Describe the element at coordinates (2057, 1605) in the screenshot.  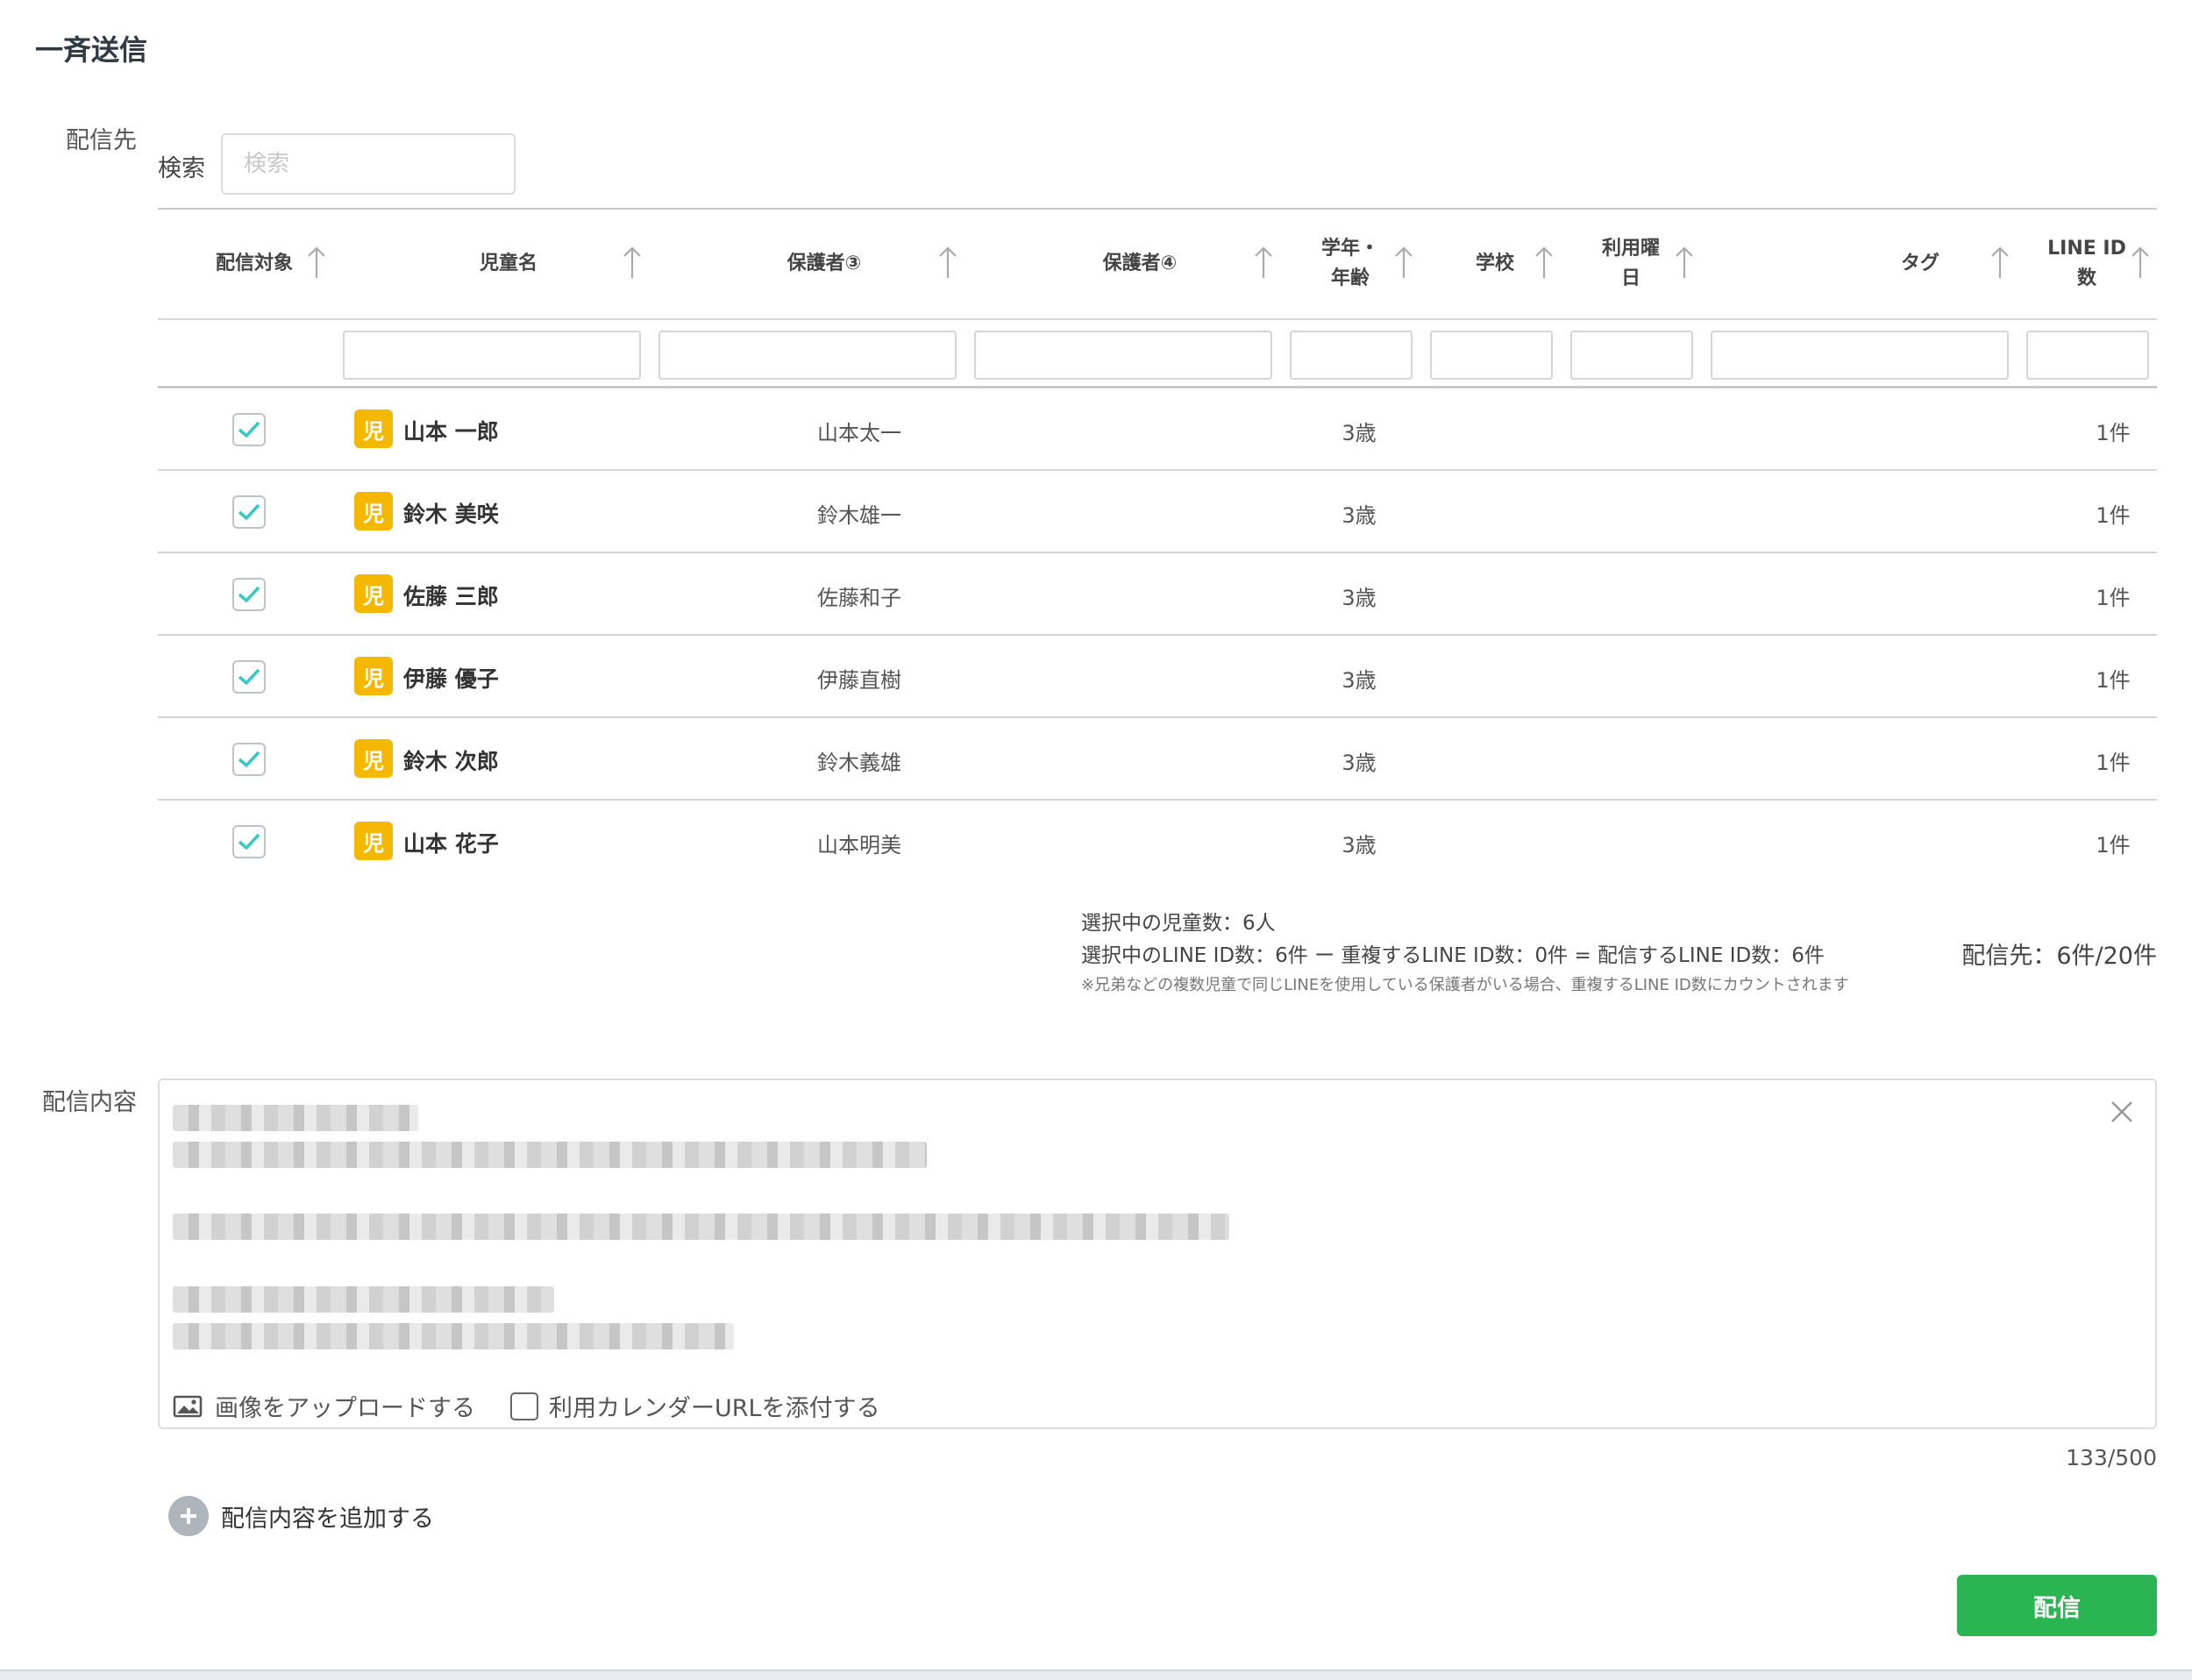
I see `send-button: 配信` at that location.